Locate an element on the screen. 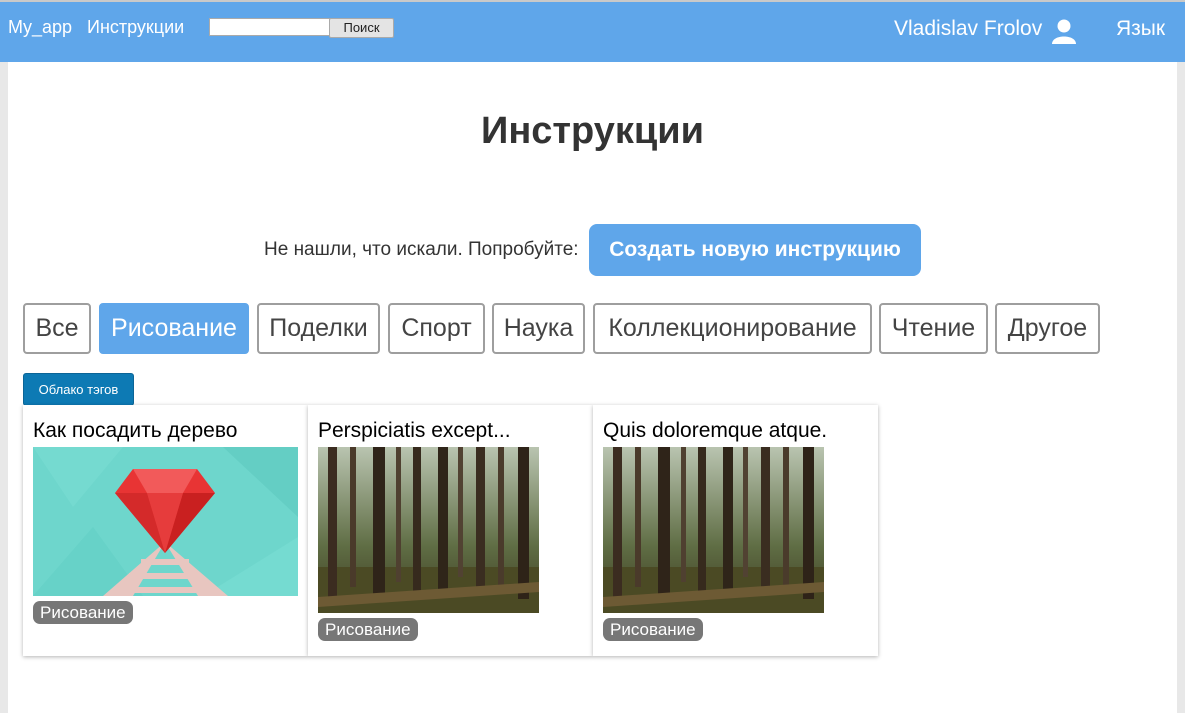 This screenshot has width=1185, height=713. nav-instructions-link: Инструкции is located at coordinates (135, 27).